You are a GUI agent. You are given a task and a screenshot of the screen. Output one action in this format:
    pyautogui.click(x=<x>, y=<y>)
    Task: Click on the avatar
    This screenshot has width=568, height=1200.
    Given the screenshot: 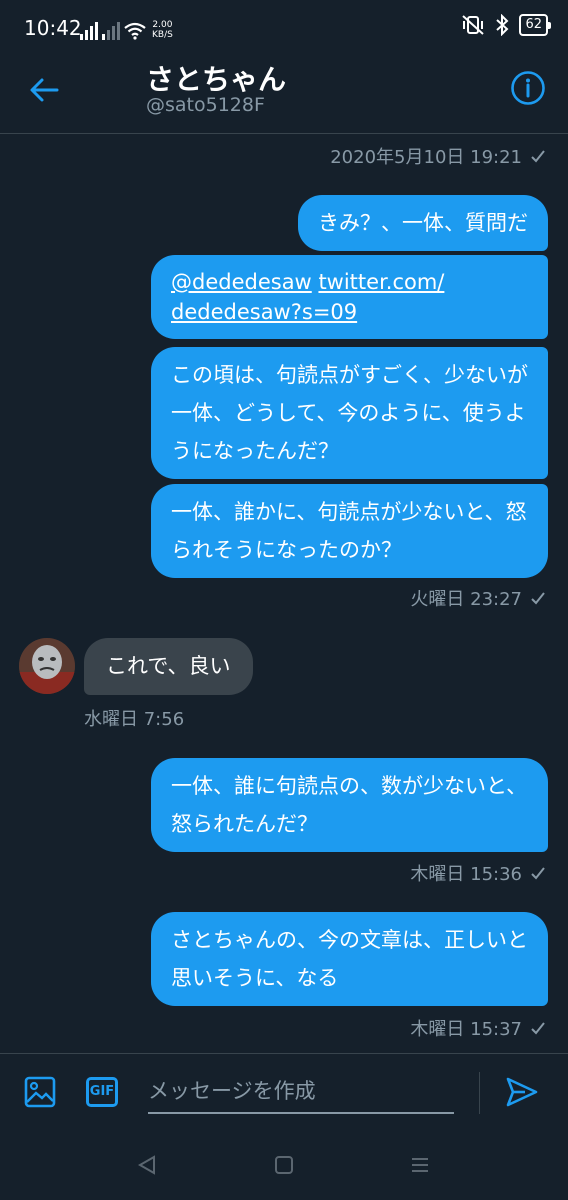 What is the action you would take?
    pyautogui.click(x=47, y=666)
    